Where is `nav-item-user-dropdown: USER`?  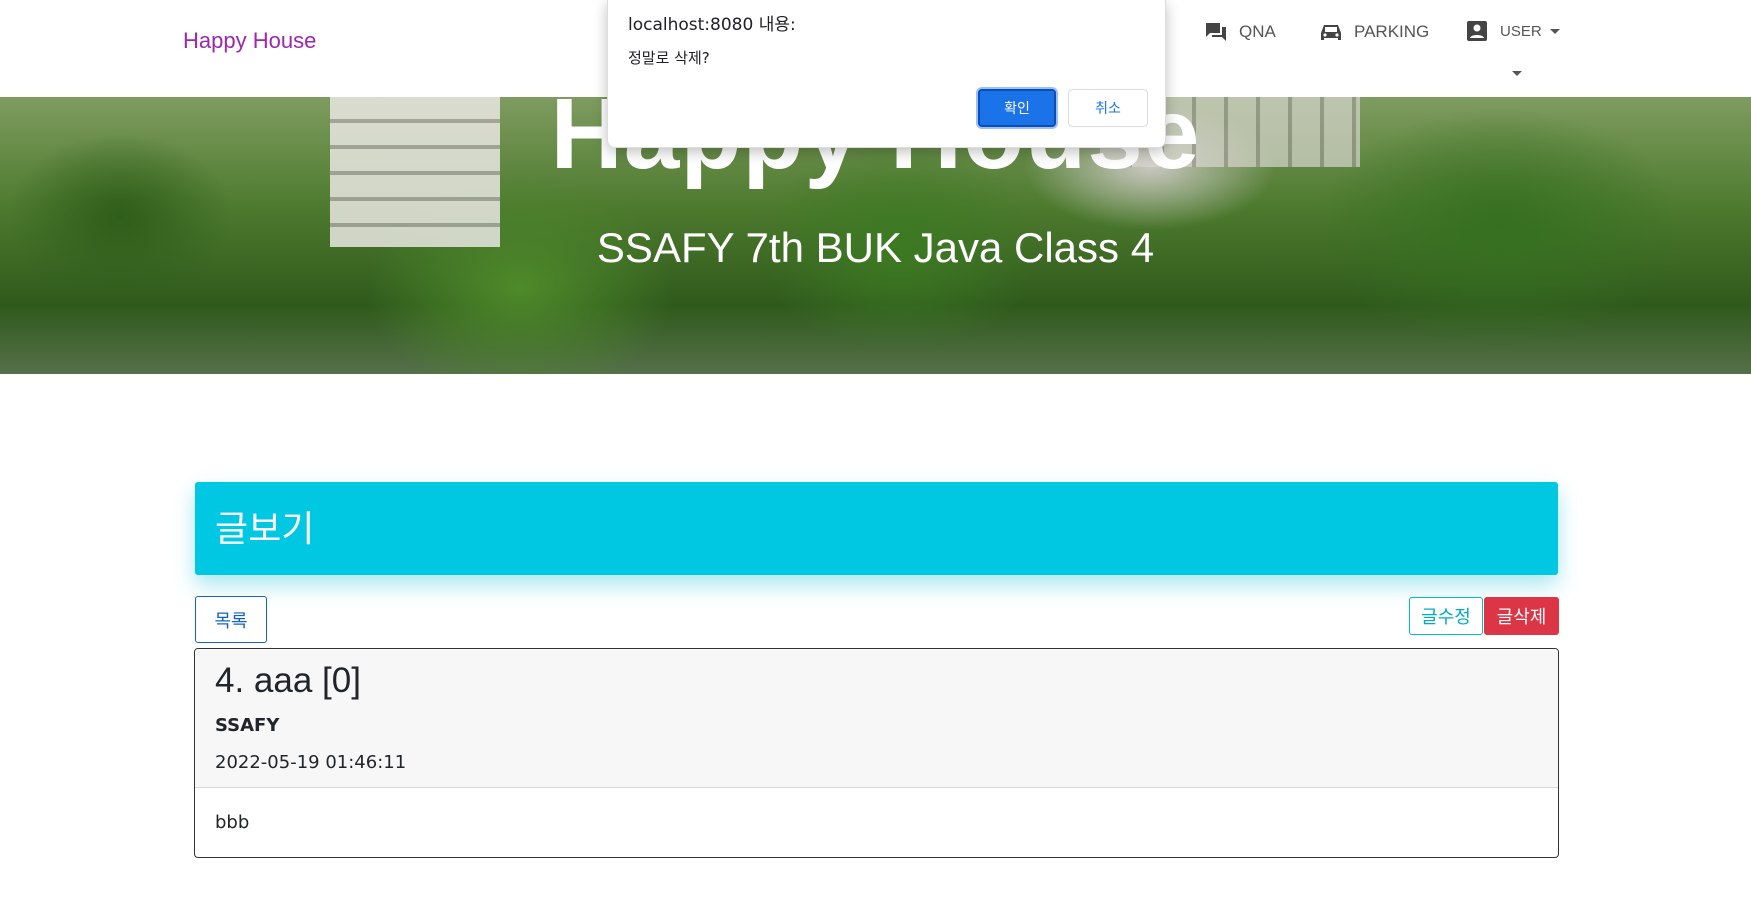 nav-item-user-dropdown: USER is located at coordinates (1513, 31).